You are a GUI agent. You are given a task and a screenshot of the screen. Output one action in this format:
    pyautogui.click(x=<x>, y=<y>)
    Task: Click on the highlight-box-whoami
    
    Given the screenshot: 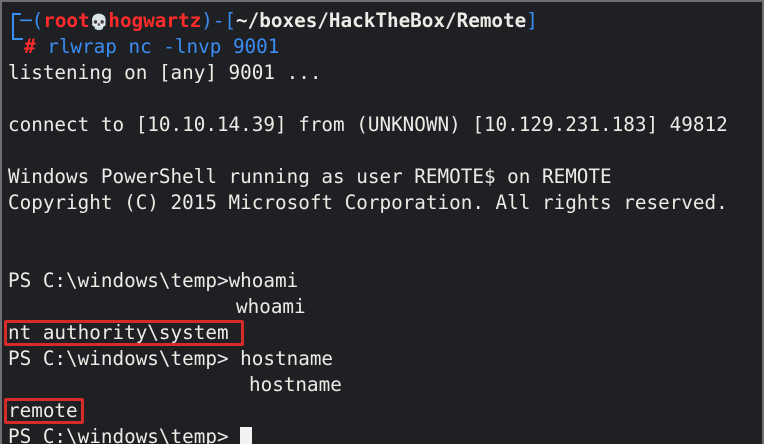 What is the action you would take?
    pyautogui.click(x=124, y=333)
    